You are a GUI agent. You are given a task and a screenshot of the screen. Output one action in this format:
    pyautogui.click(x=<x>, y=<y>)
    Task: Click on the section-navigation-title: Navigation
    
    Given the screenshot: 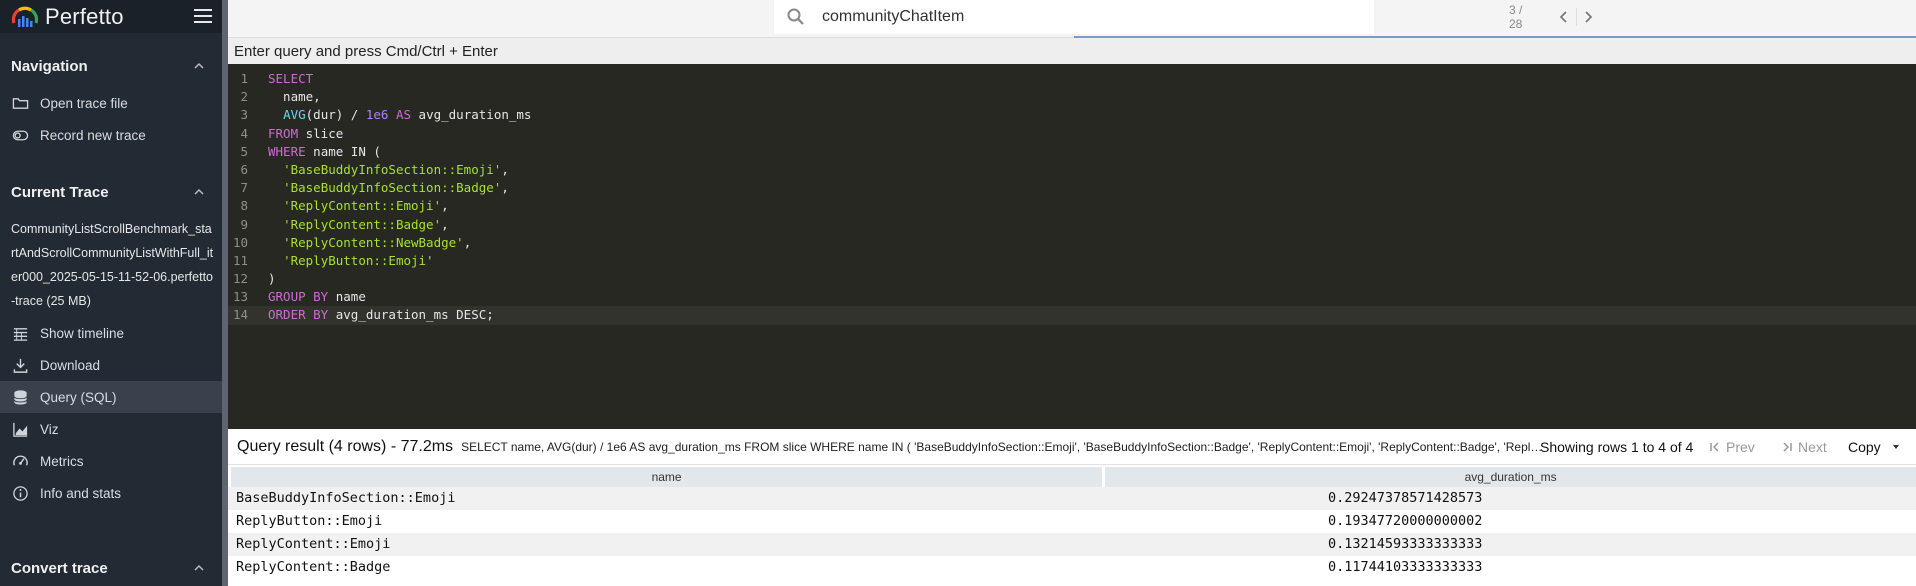 What is the action you would take?
    pyautogui.click(x=49, y=66)
    